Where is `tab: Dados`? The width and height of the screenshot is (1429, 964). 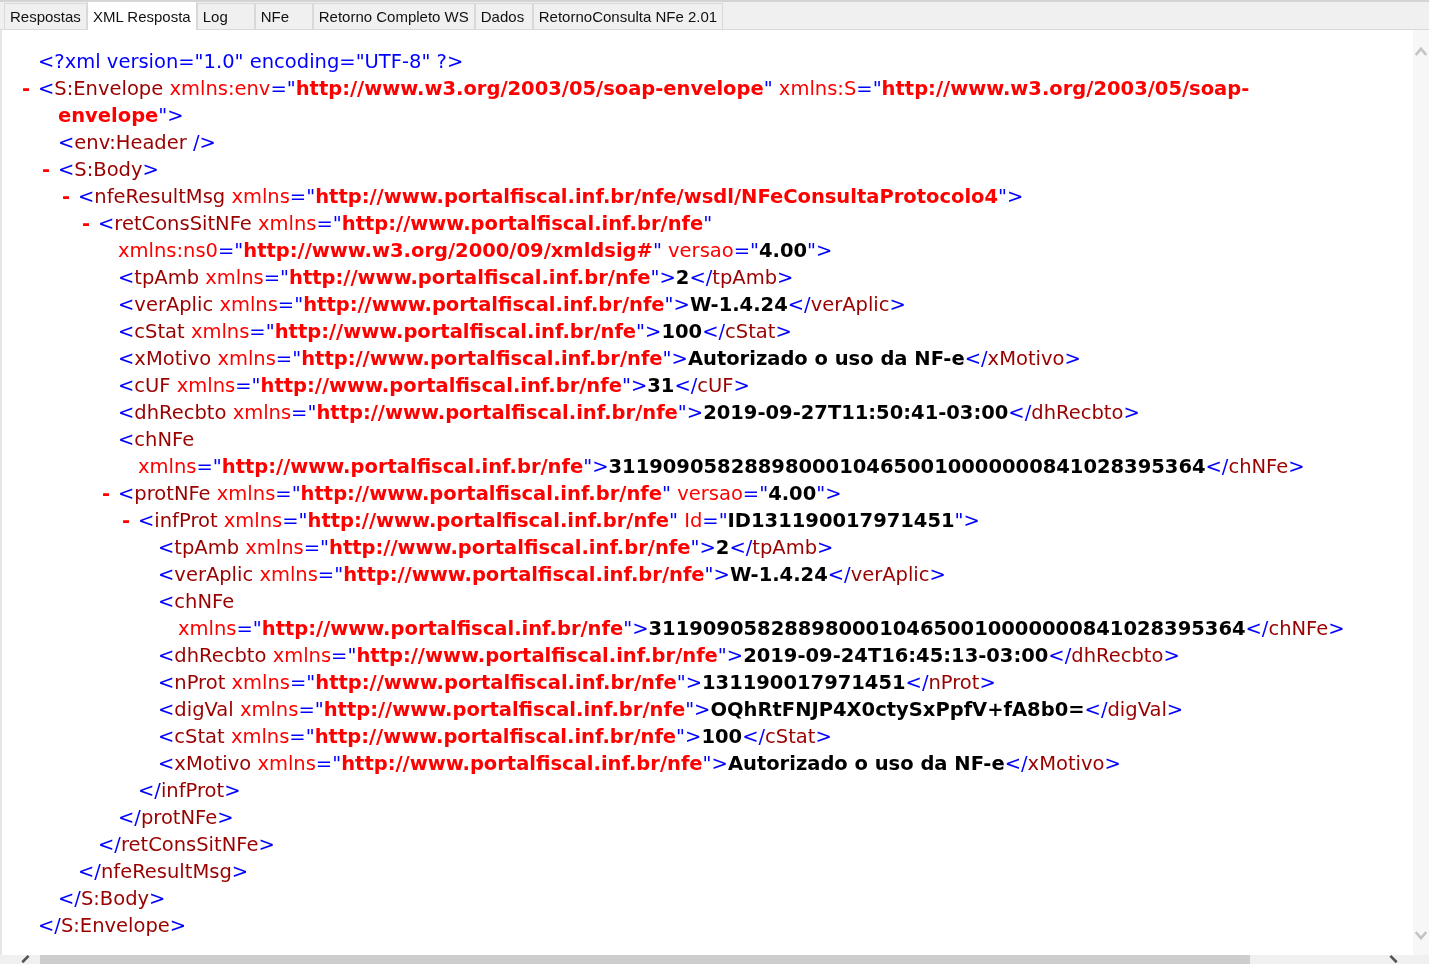 tab: Dados is located at coordinates (503, 16).